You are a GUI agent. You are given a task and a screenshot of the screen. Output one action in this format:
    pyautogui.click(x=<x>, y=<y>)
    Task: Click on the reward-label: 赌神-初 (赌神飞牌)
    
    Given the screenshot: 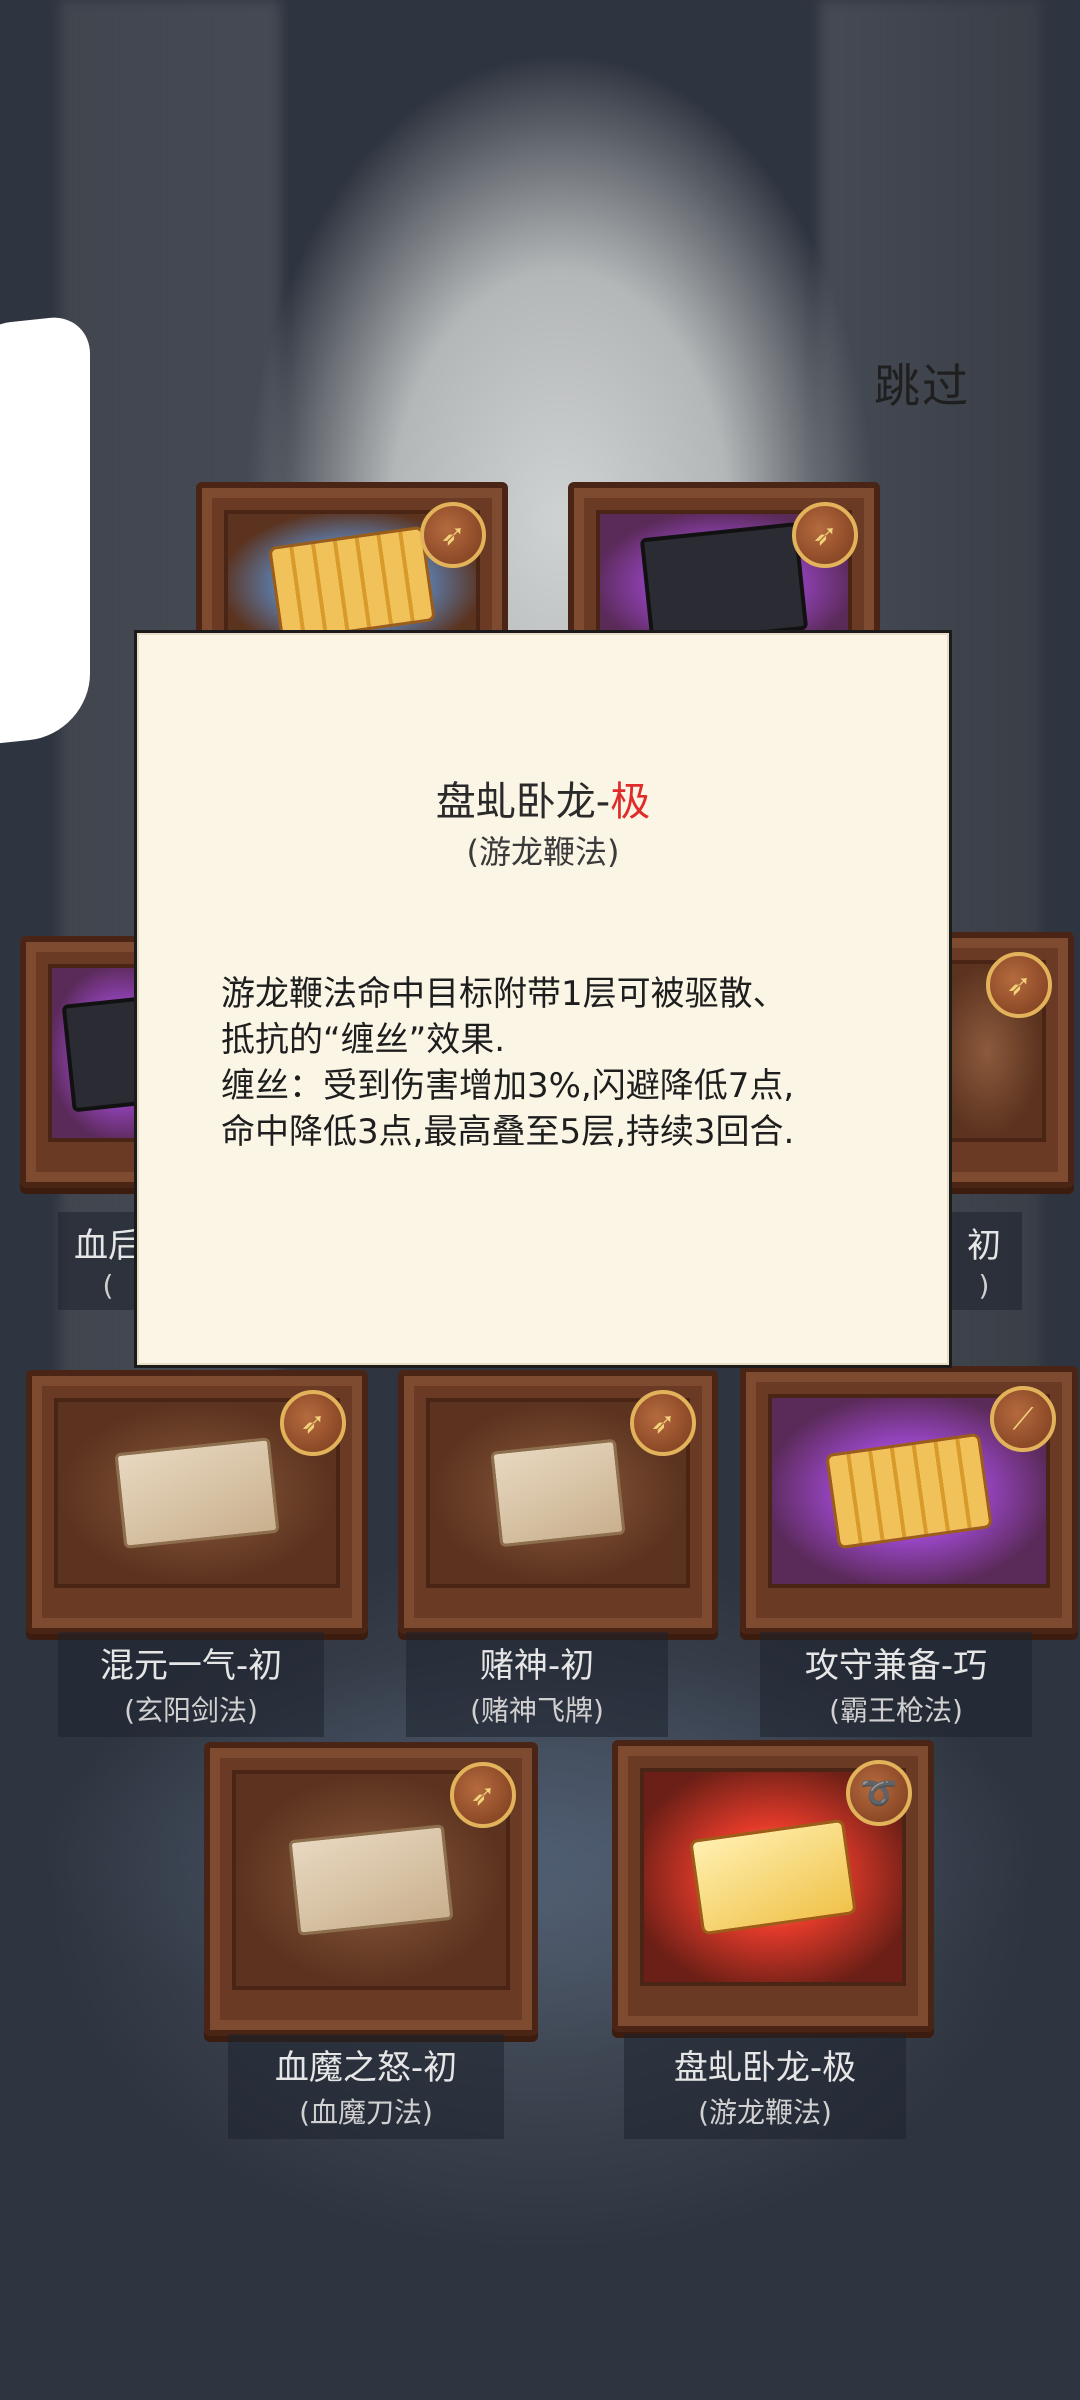 What is the action you would take?
    pyautogui.click(x=537, y=1684)
    